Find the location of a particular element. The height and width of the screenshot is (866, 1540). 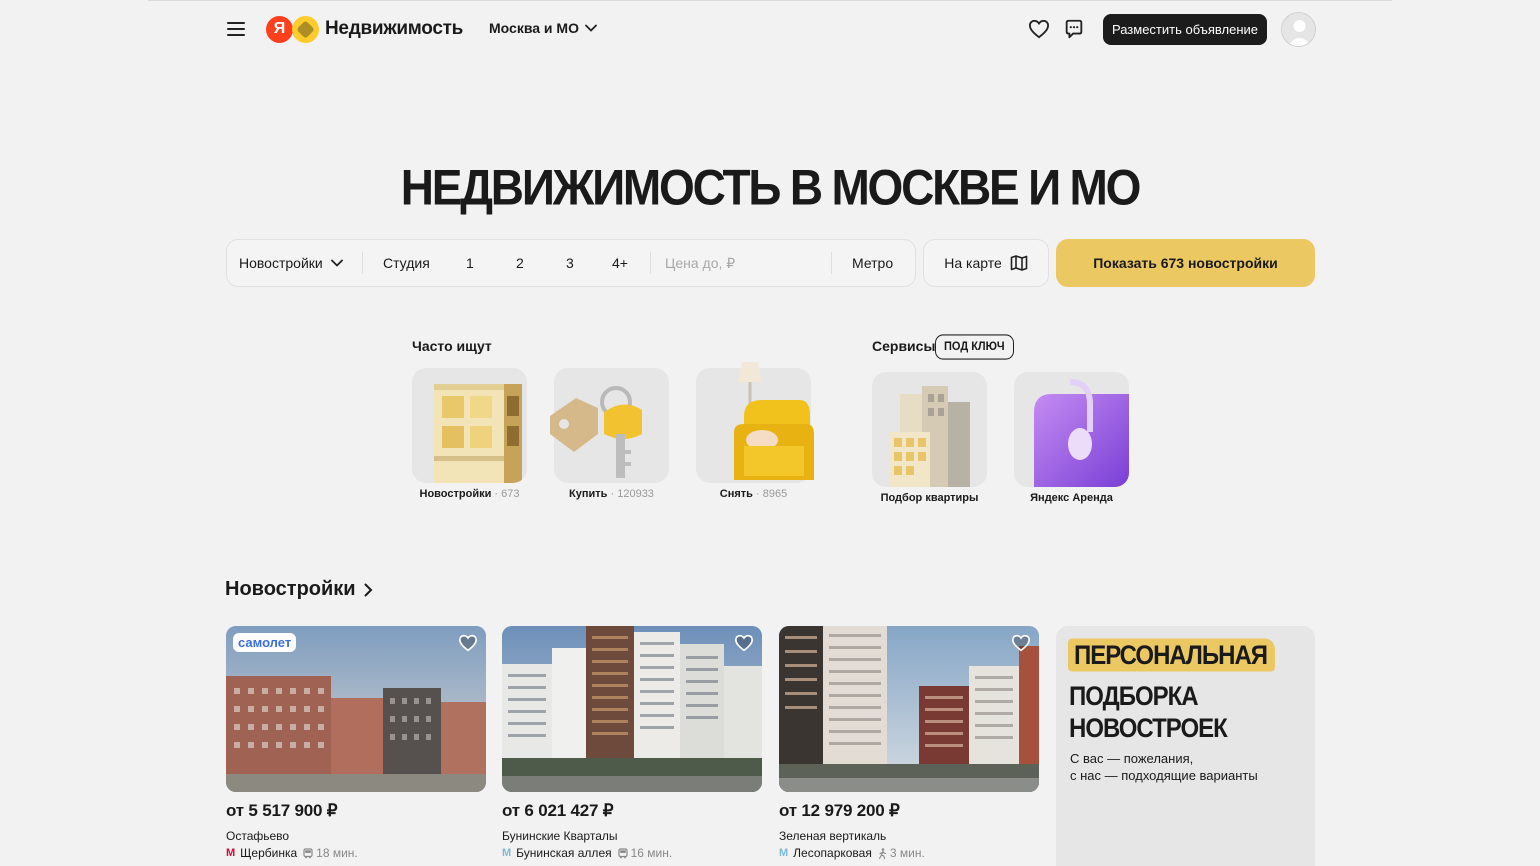

walk-icon is located at coordinates (882, 853).